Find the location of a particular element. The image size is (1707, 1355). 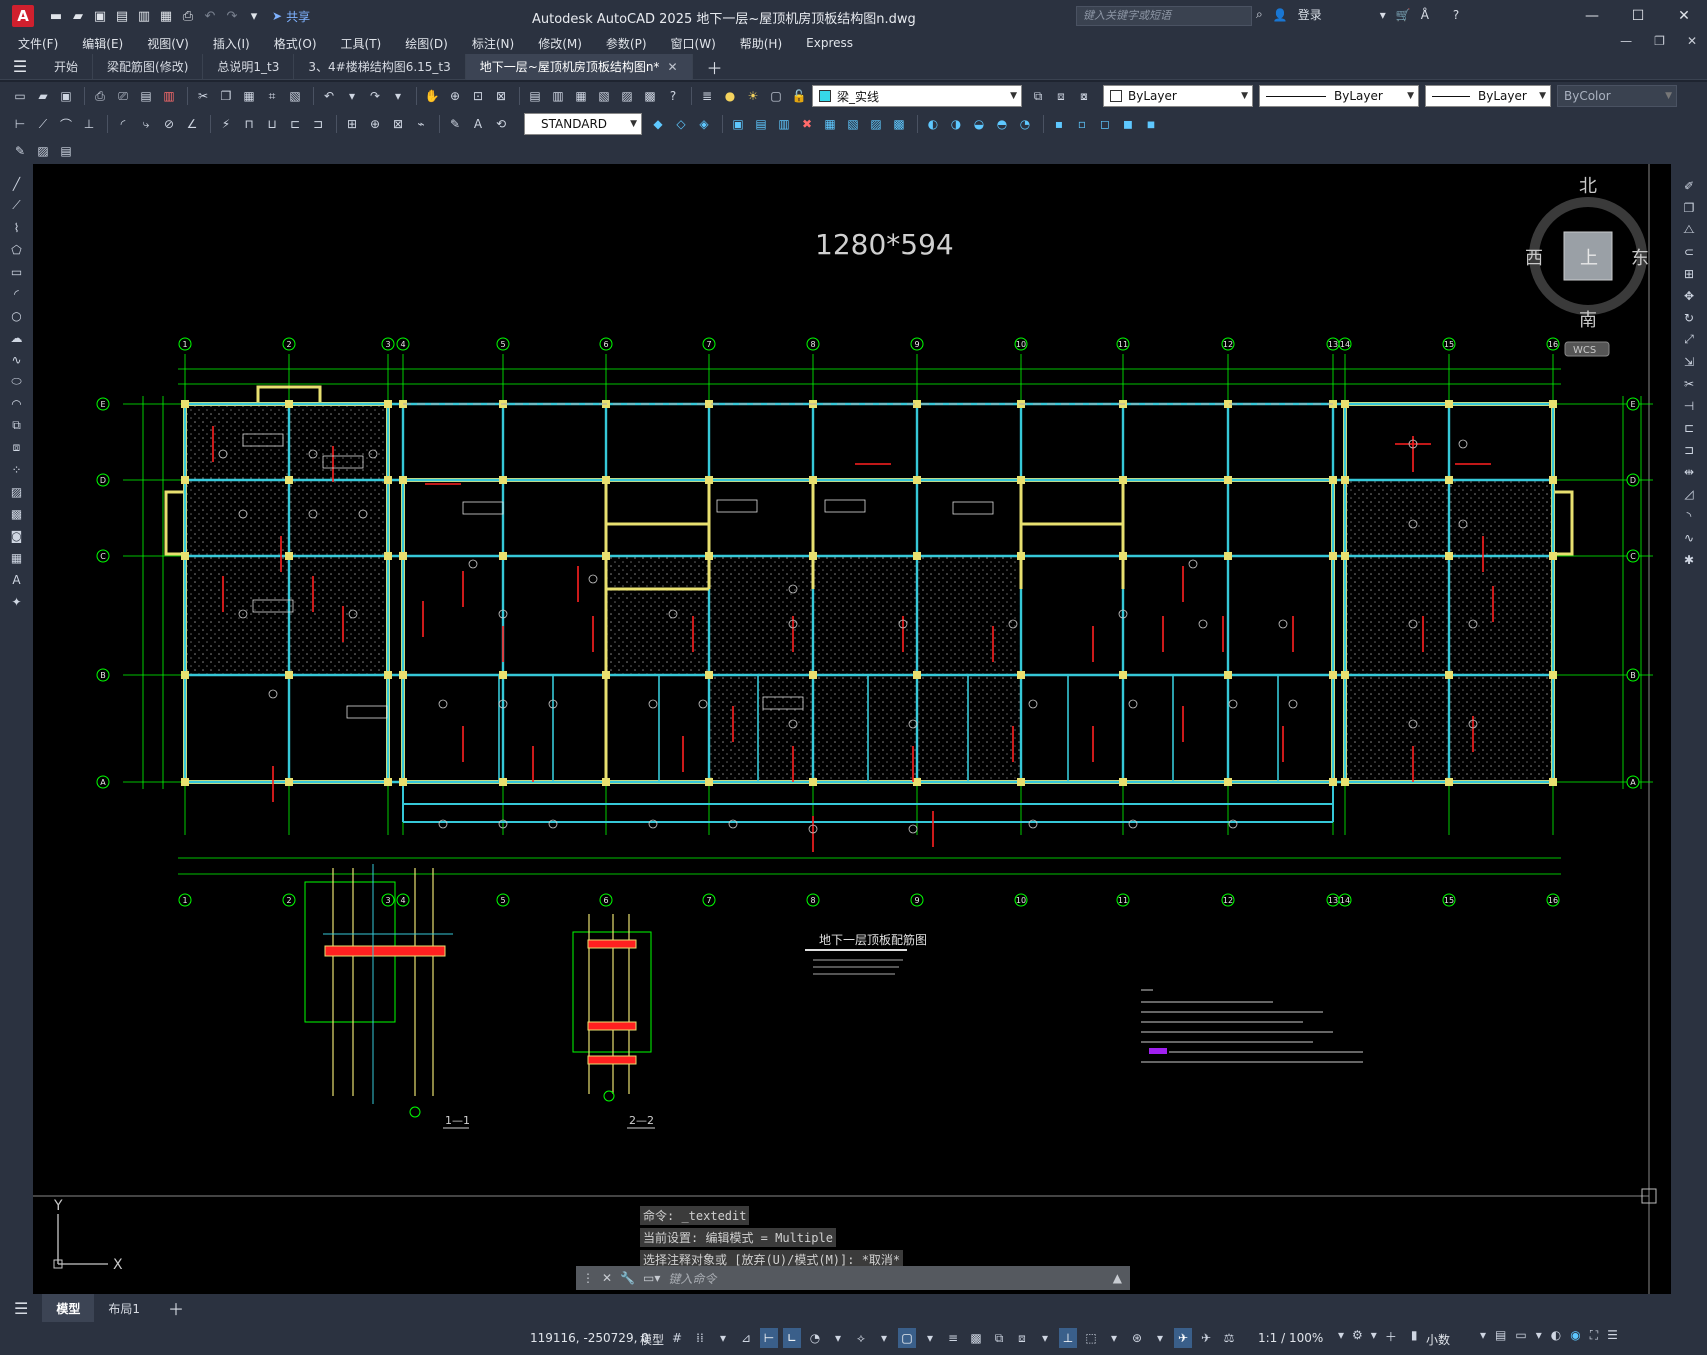

hardware-accel-icon: ◉ is located at coordinates (1575, 1335).